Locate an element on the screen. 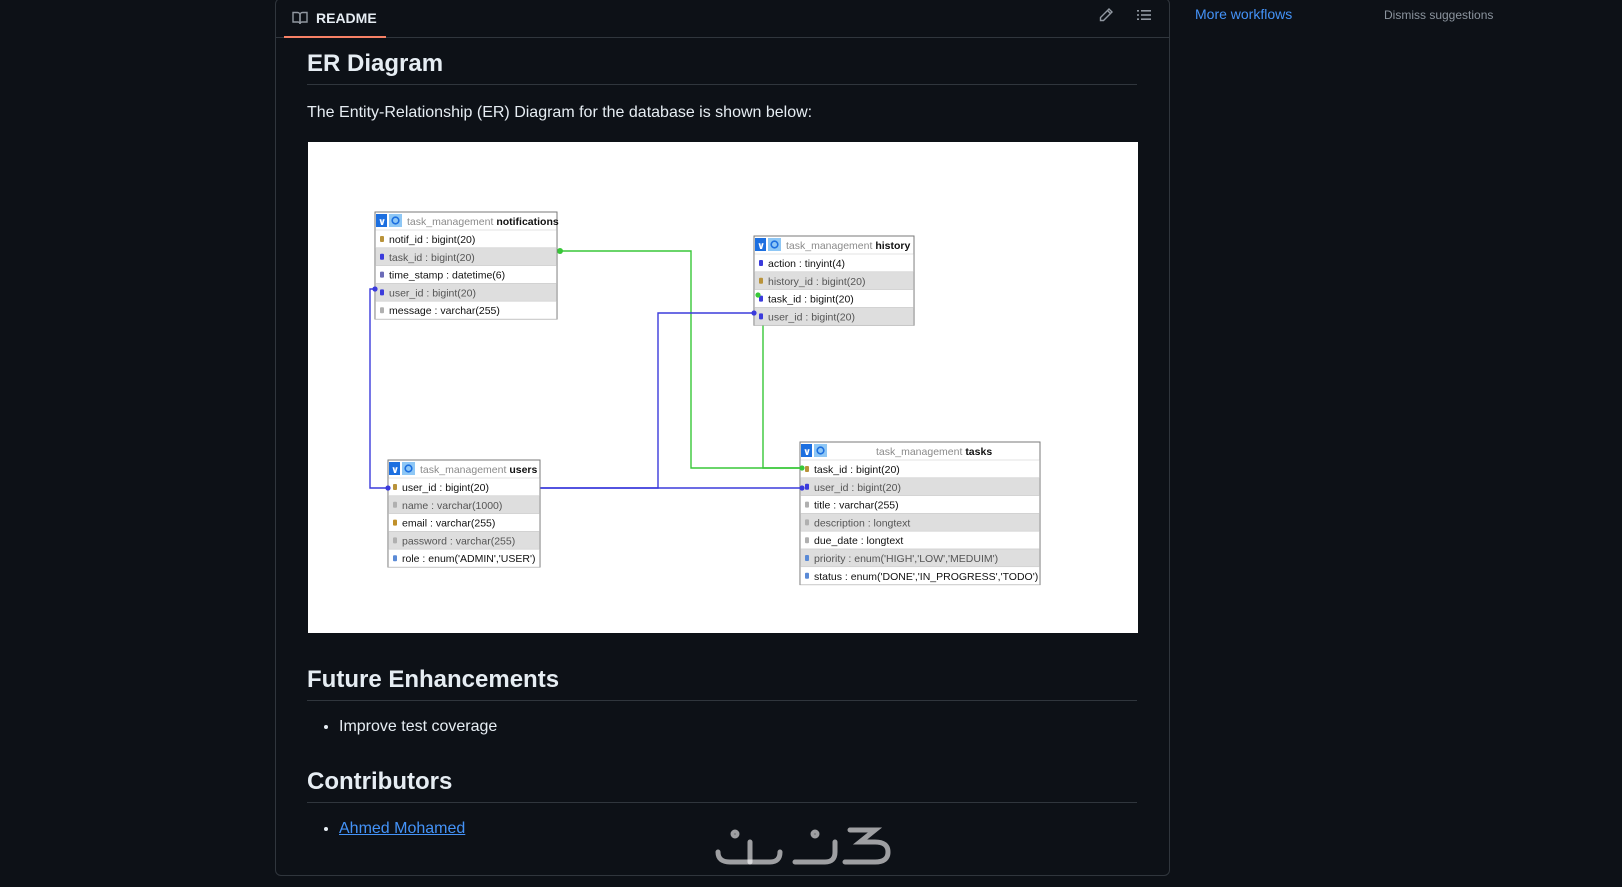 This screenshot has height=887, width=1622. tab-readme: README is located at coordinates (335, 19).